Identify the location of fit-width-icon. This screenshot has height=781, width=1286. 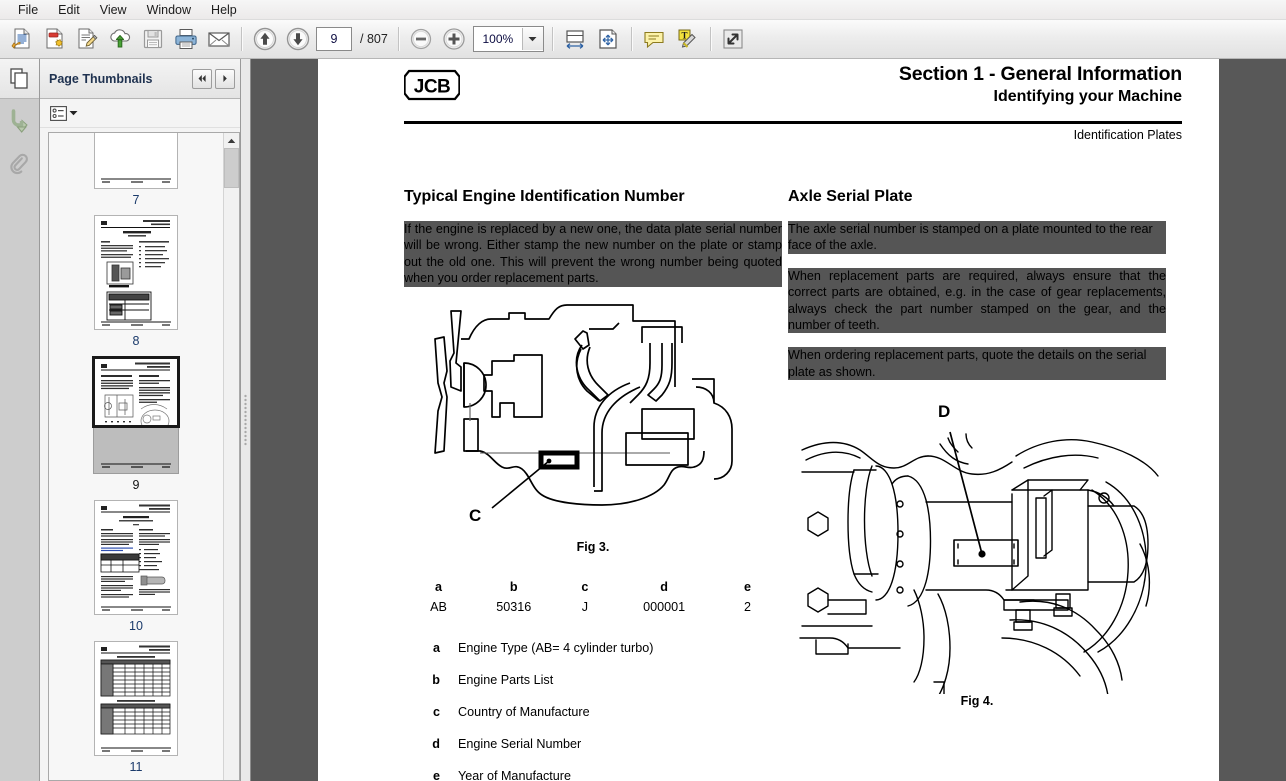
(575, 39).